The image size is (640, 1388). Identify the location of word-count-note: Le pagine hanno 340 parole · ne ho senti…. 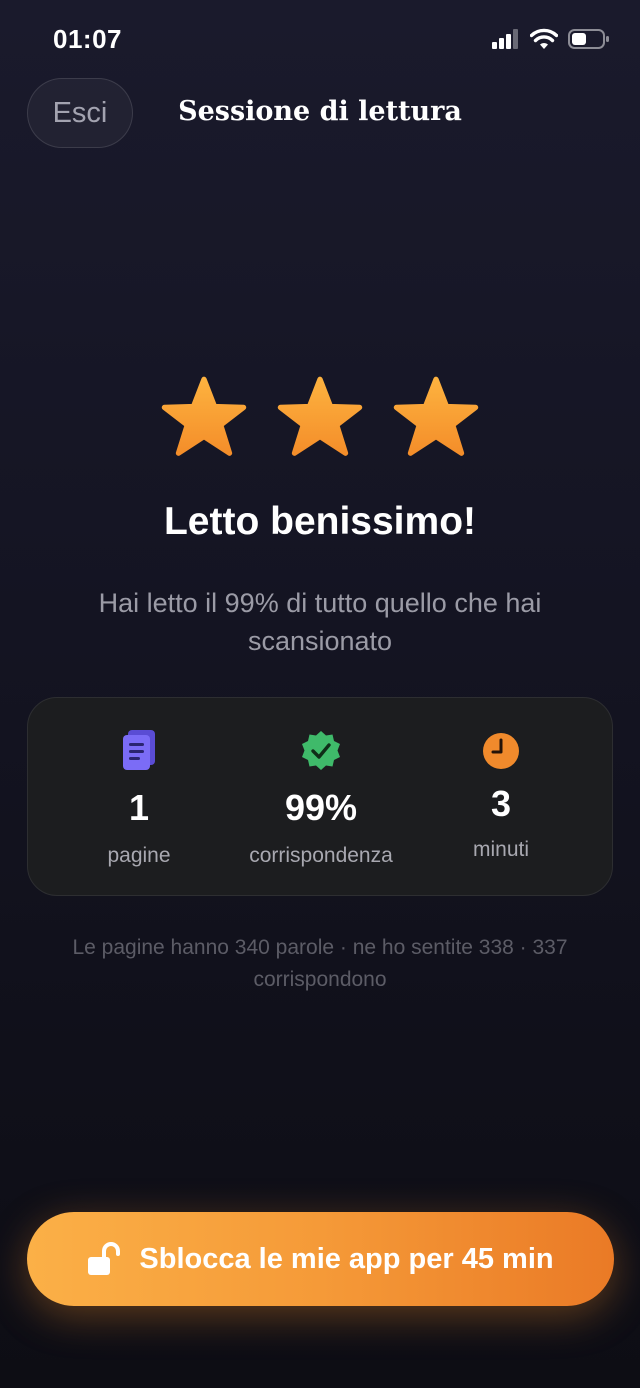
(320, 963).